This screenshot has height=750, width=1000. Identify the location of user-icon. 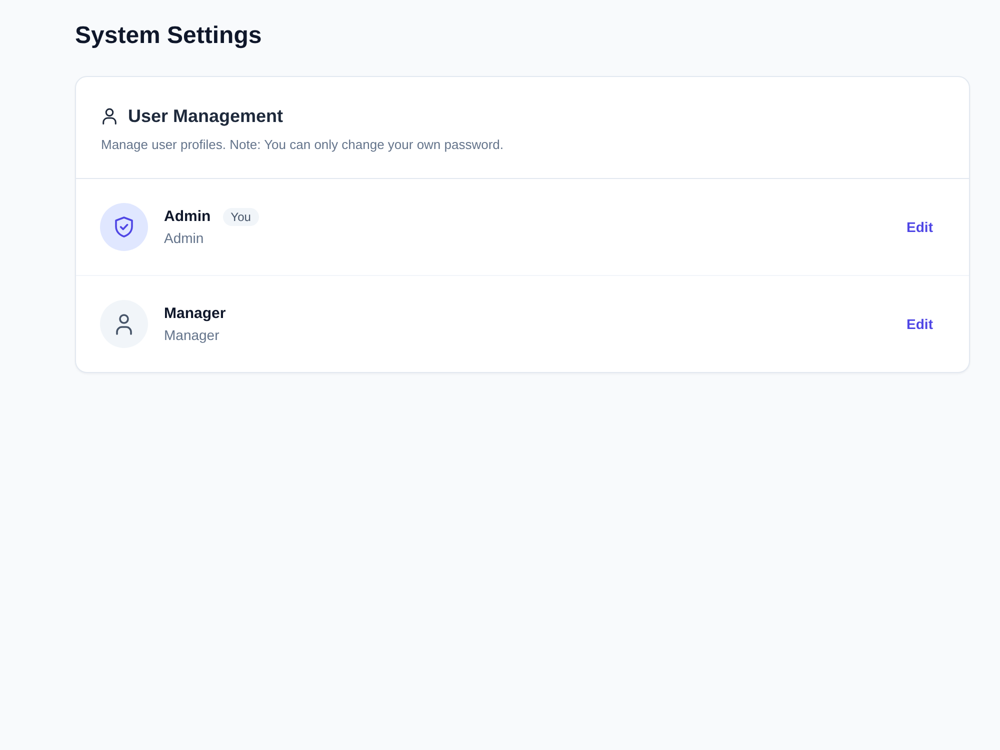
(109, 116).